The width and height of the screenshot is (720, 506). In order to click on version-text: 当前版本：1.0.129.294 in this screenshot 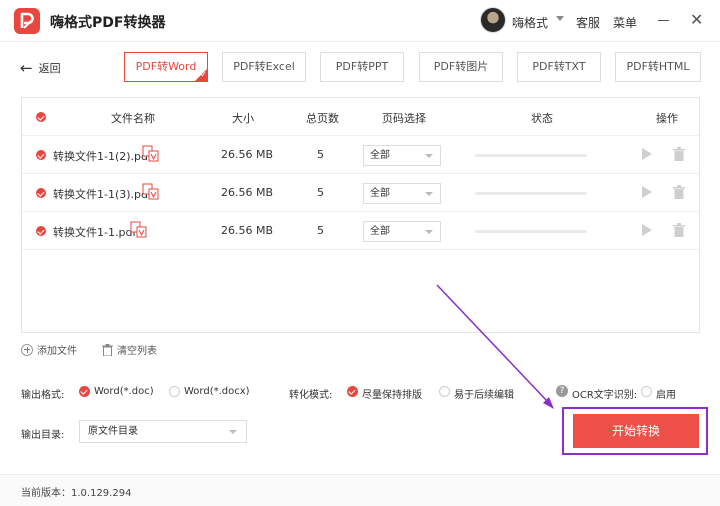, I will do `click(76, 493)`.